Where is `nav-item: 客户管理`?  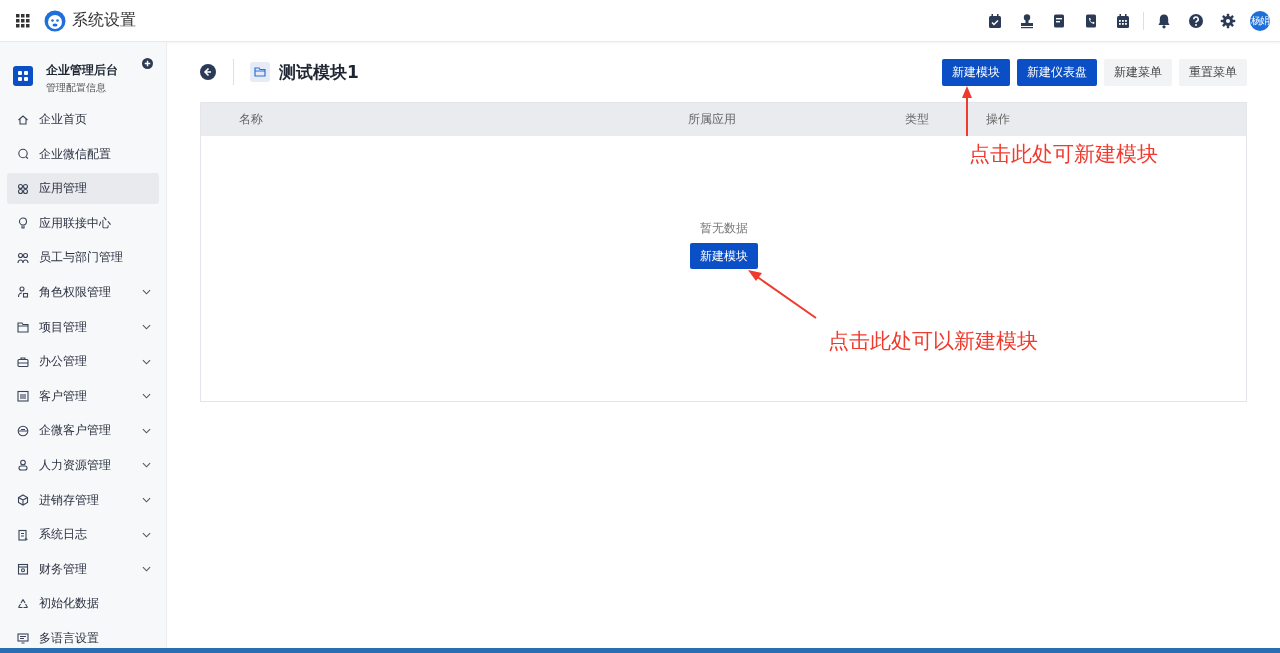 nav-item: 客户管理 is located at coordinates (83, 396).